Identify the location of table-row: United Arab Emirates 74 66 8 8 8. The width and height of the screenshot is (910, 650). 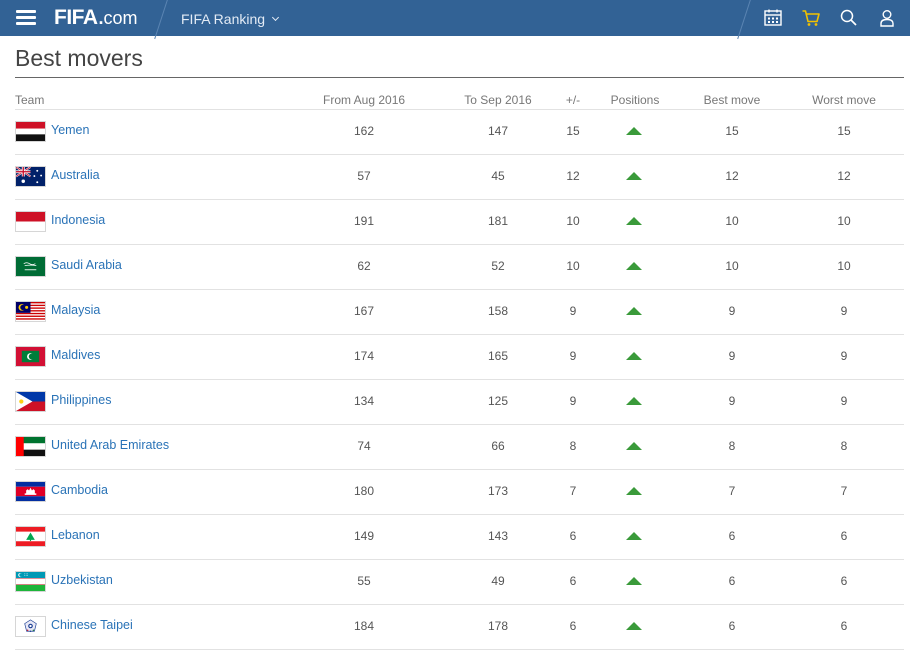
(459, 447).